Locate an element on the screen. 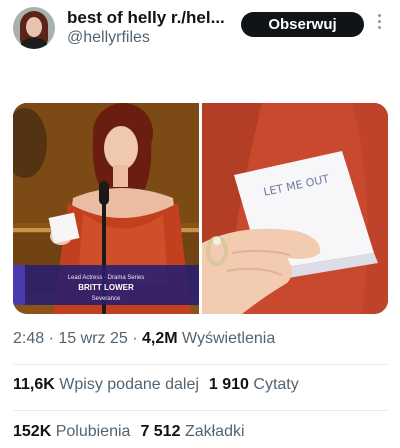 Image resolution: width=400 pixels, height=448 pixels. views-label: Wyświetlenia is located at coordinates (229, 338).